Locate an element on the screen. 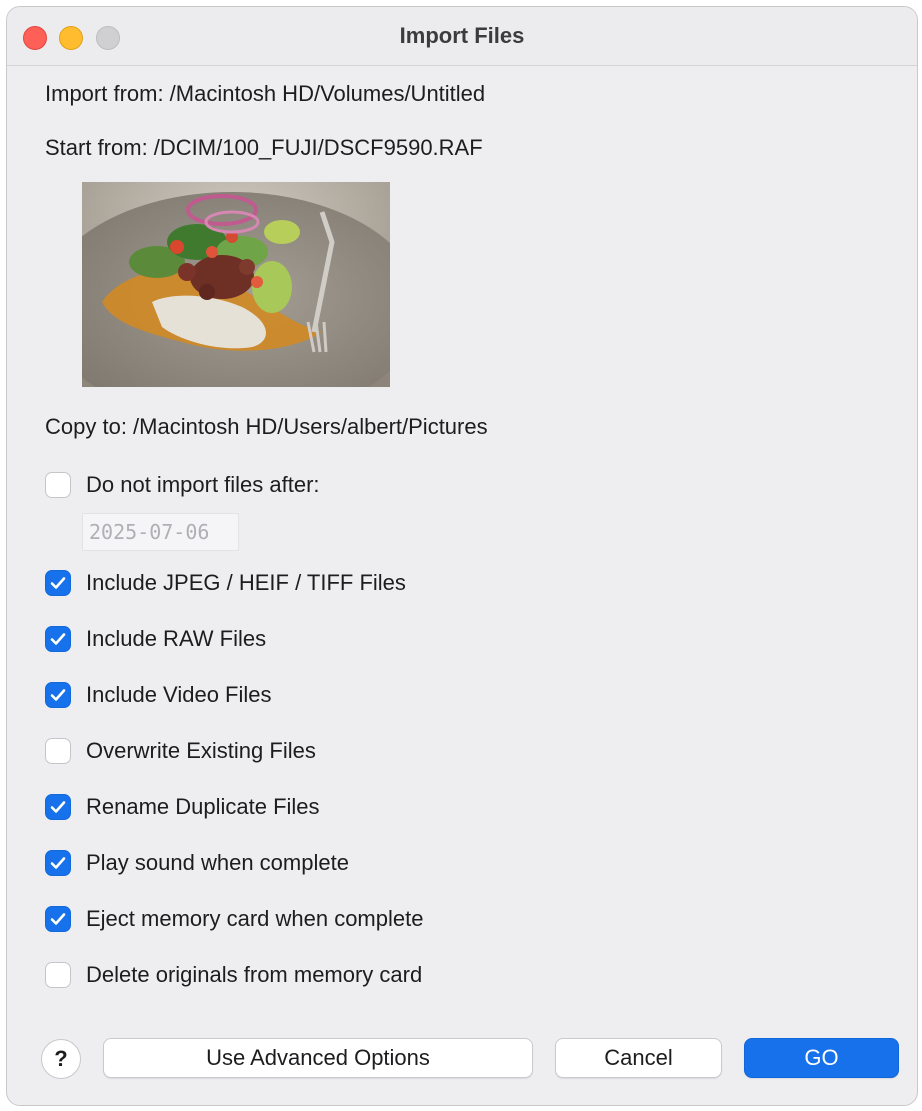 The image size is (922, 1111). window-title: Import Files is located at coordinates (462, 35).